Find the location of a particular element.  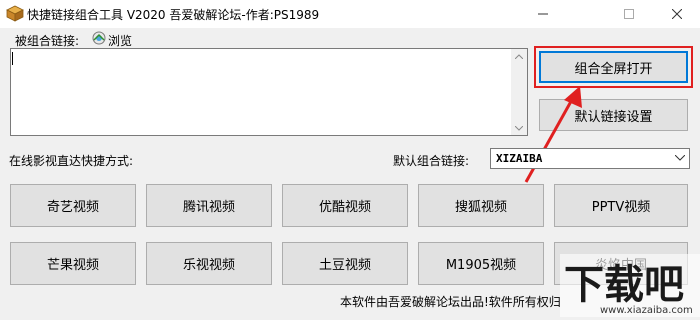

close-icon is located at coordinates (677, 14).